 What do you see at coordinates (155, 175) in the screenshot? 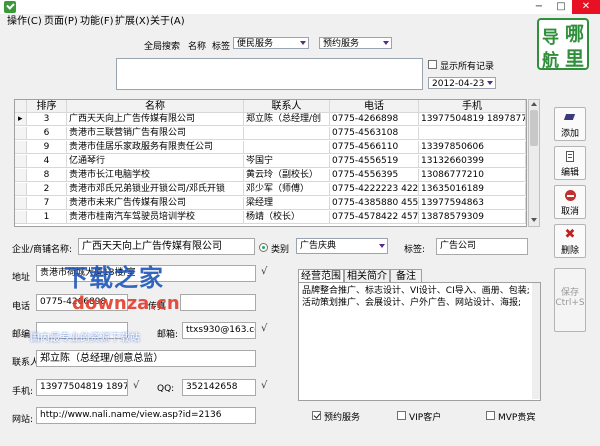
I see `cell-name: 贵港市长江电脑学校` at bounding box center [155, 175].